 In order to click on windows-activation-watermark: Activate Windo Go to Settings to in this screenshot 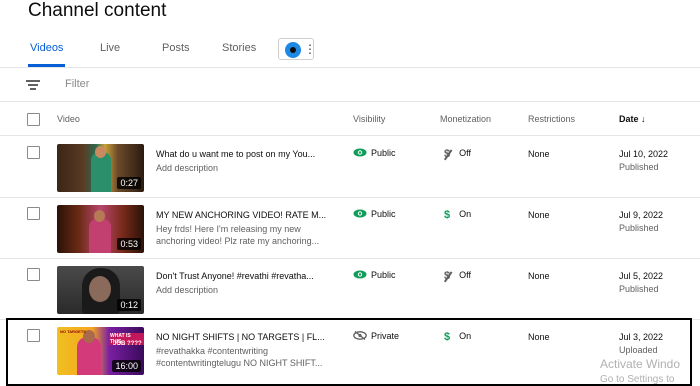, I will do `click(640, 371)`.